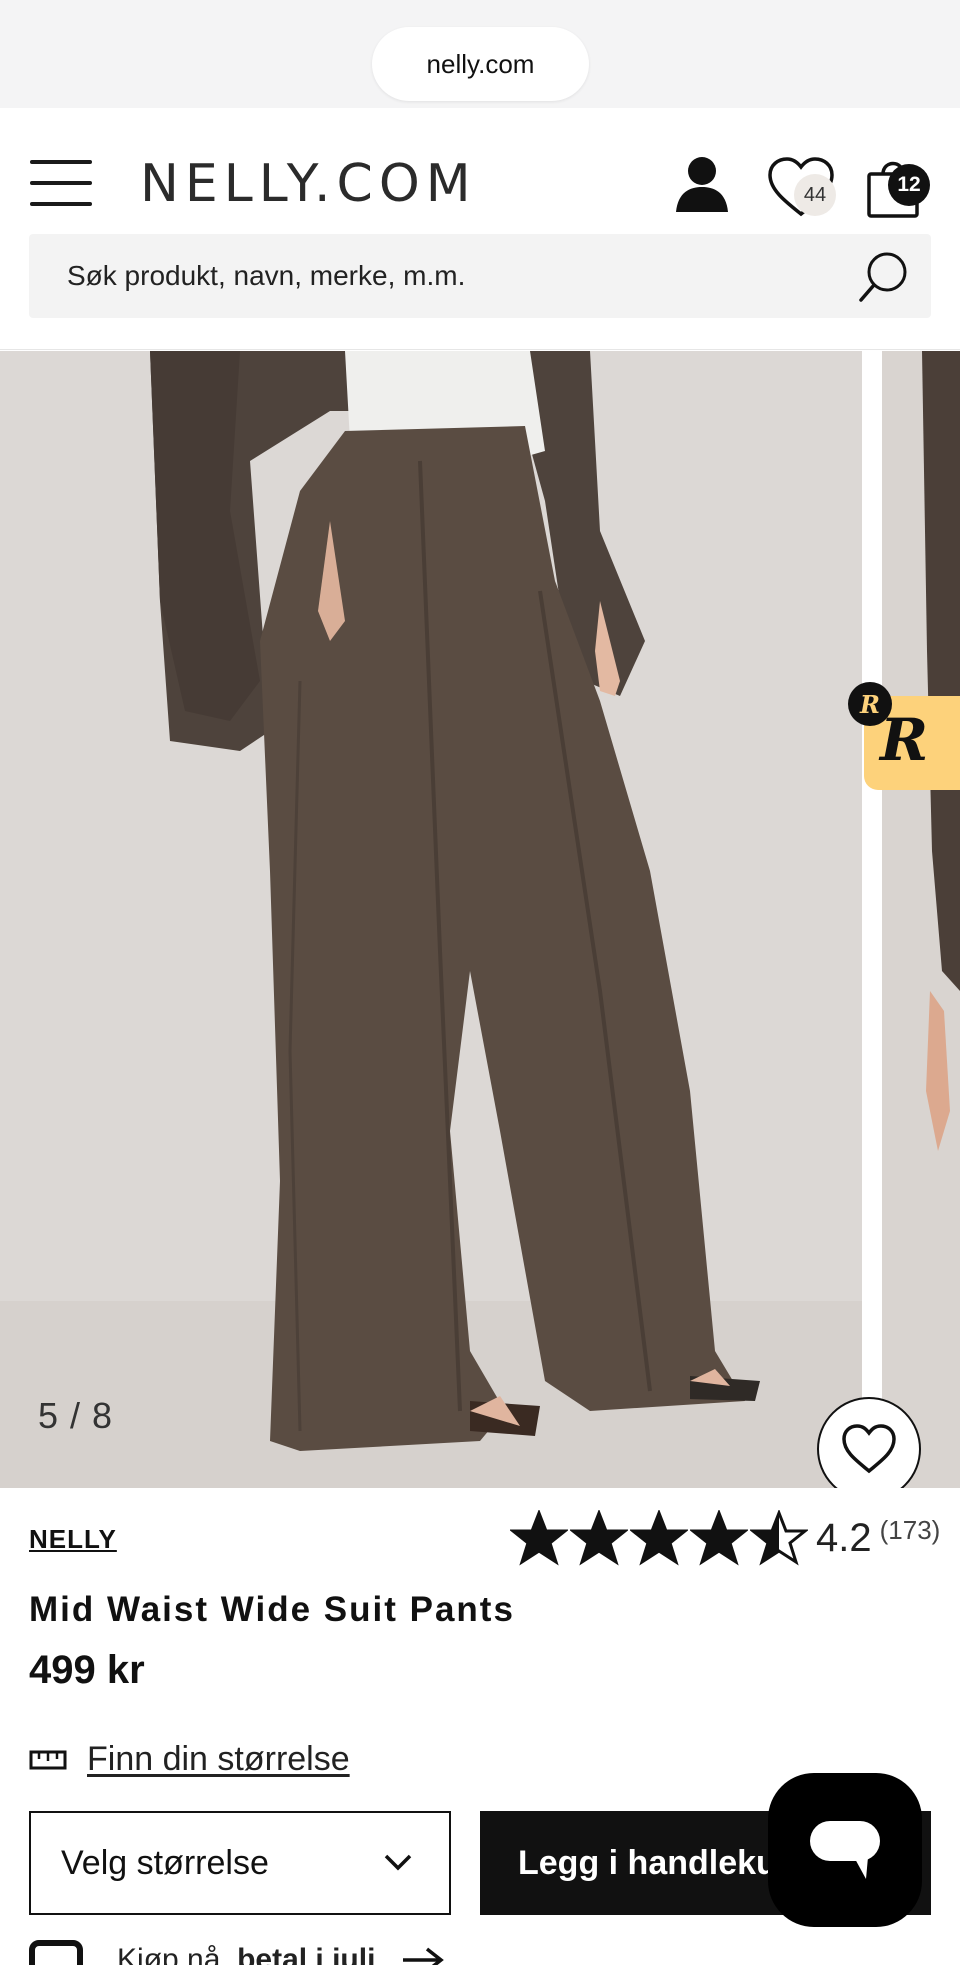 Image resolution: width=960 pixels, height=1965 pixels. What do you see at coordinates (424, 1956) in the screenshot?
I see `arrow-right-icon` at bounding box center [424, 1956].